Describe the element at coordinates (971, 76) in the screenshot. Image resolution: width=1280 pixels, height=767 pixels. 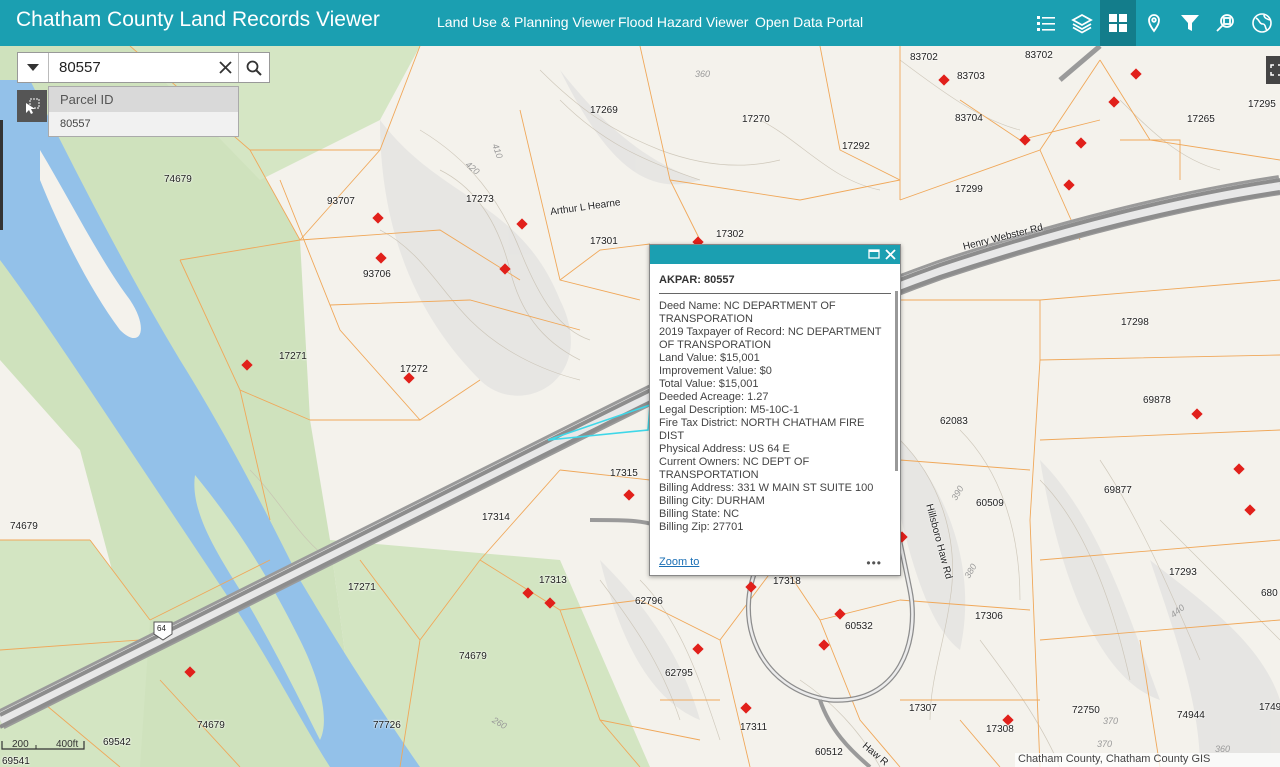
I see `parcel-label: 83703` at that location.